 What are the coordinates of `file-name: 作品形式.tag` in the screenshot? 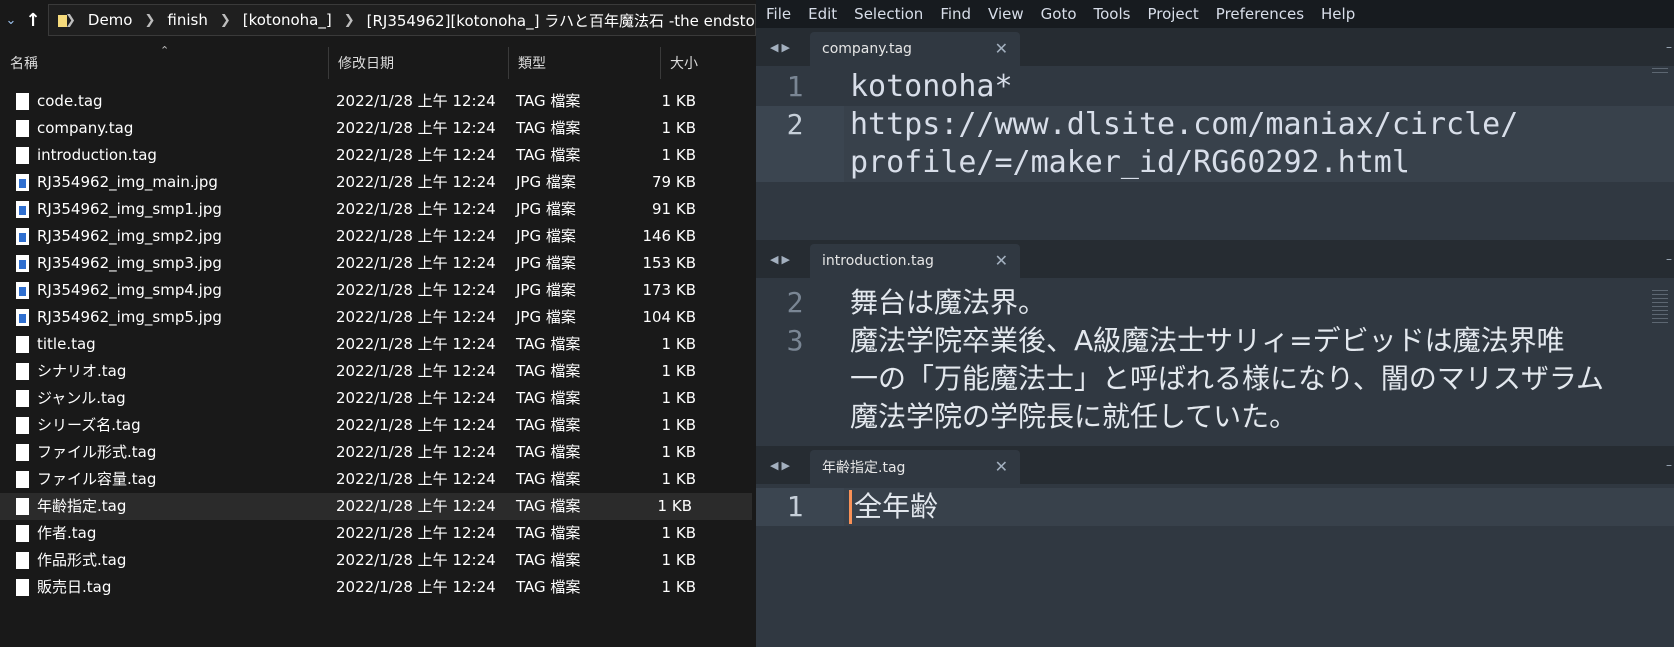 It's located at (82, 560).